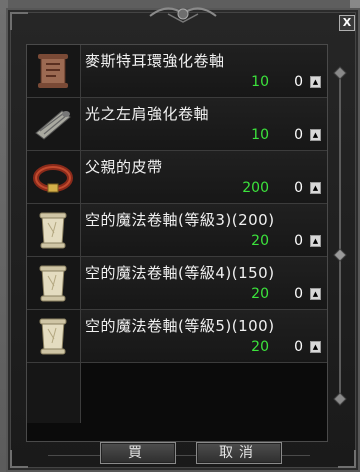 Image resolution: width=360 pixels, height=472 pixels. What do you see at coordinates (204, 124) in the screenshot?
I see `item-info: 光之左肩強化卷軸 10 0 ▲` at bounding box center [204, 124].